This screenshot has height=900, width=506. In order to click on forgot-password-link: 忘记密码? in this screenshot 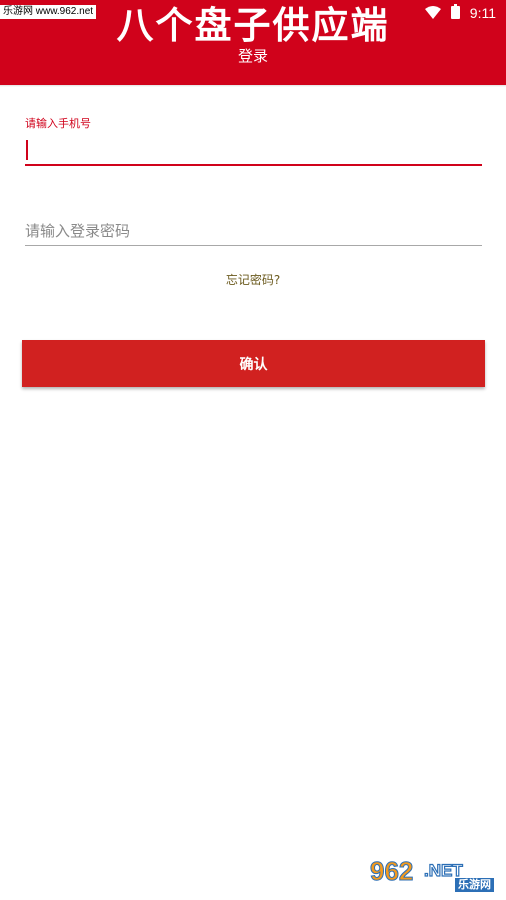, I will do `click(253, 280)`.